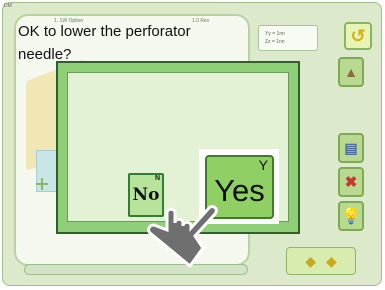  I want to click on stamp-icon: ▤, so click(351, 147).